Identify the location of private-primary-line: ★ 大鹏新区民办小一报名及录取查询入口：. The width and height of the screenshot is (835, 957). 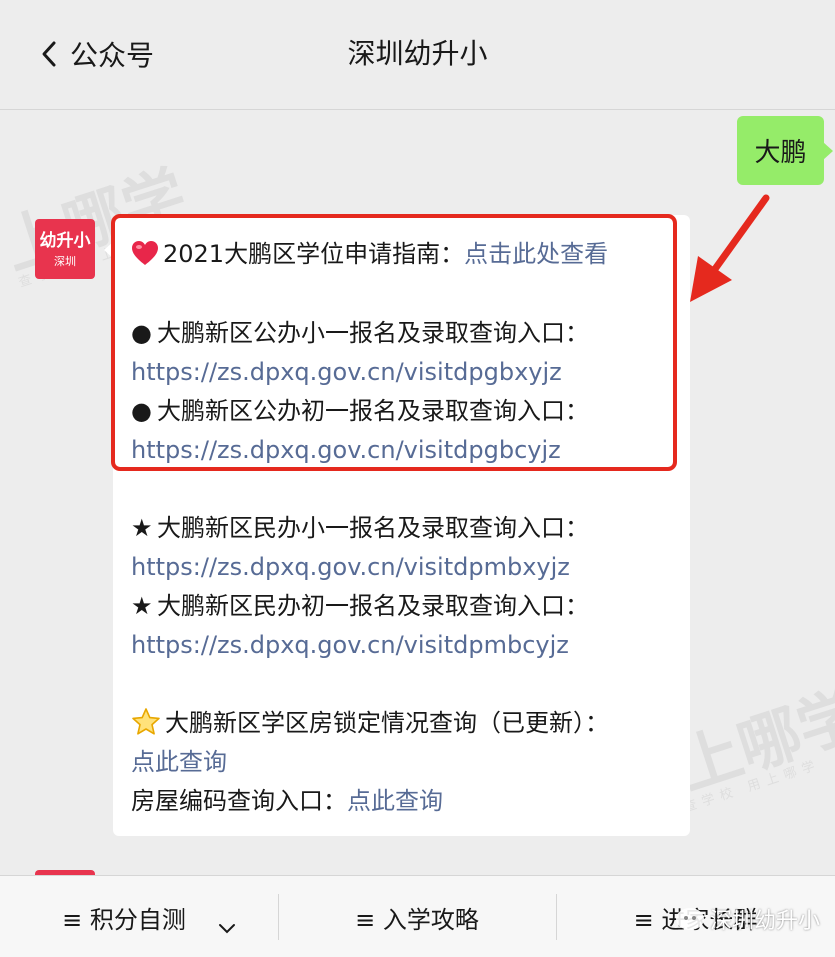
(360, 528).